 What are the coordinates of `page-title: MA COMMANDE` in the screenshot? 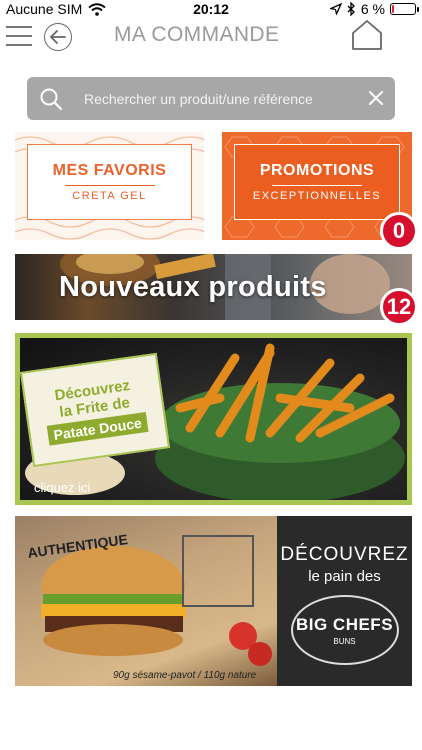 It's located at (197, 34).